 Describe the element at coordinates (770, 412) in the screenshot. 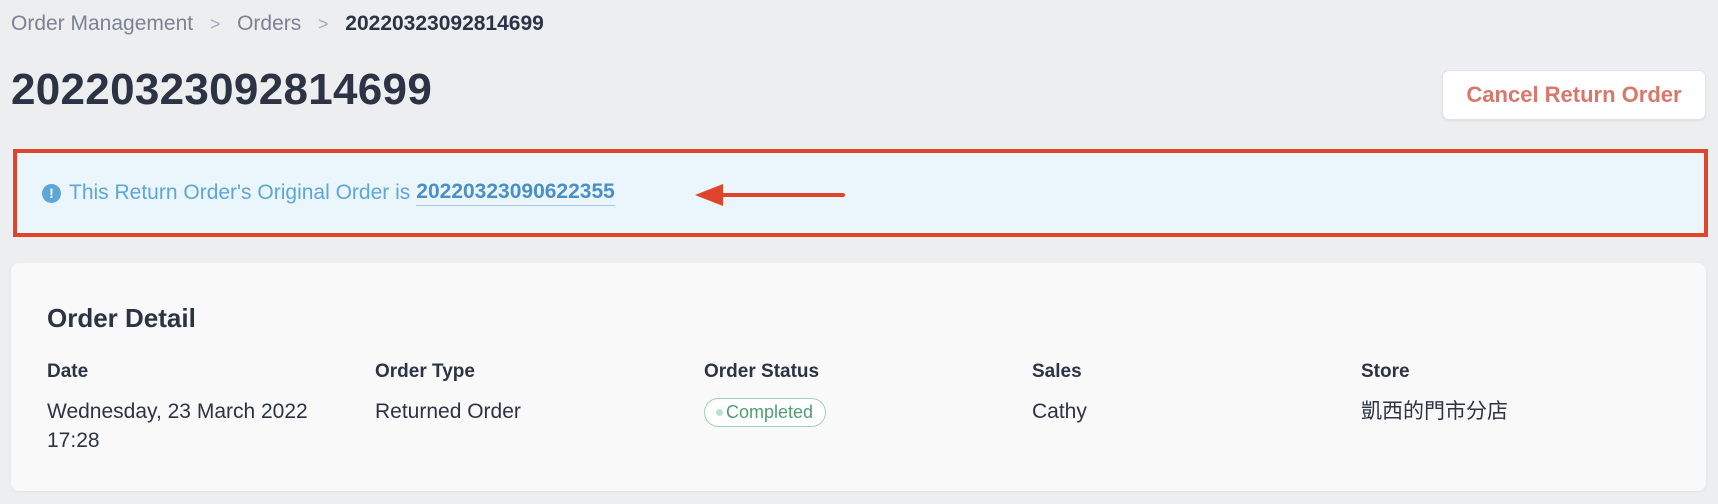

I see `status-text: Completed` at that location.